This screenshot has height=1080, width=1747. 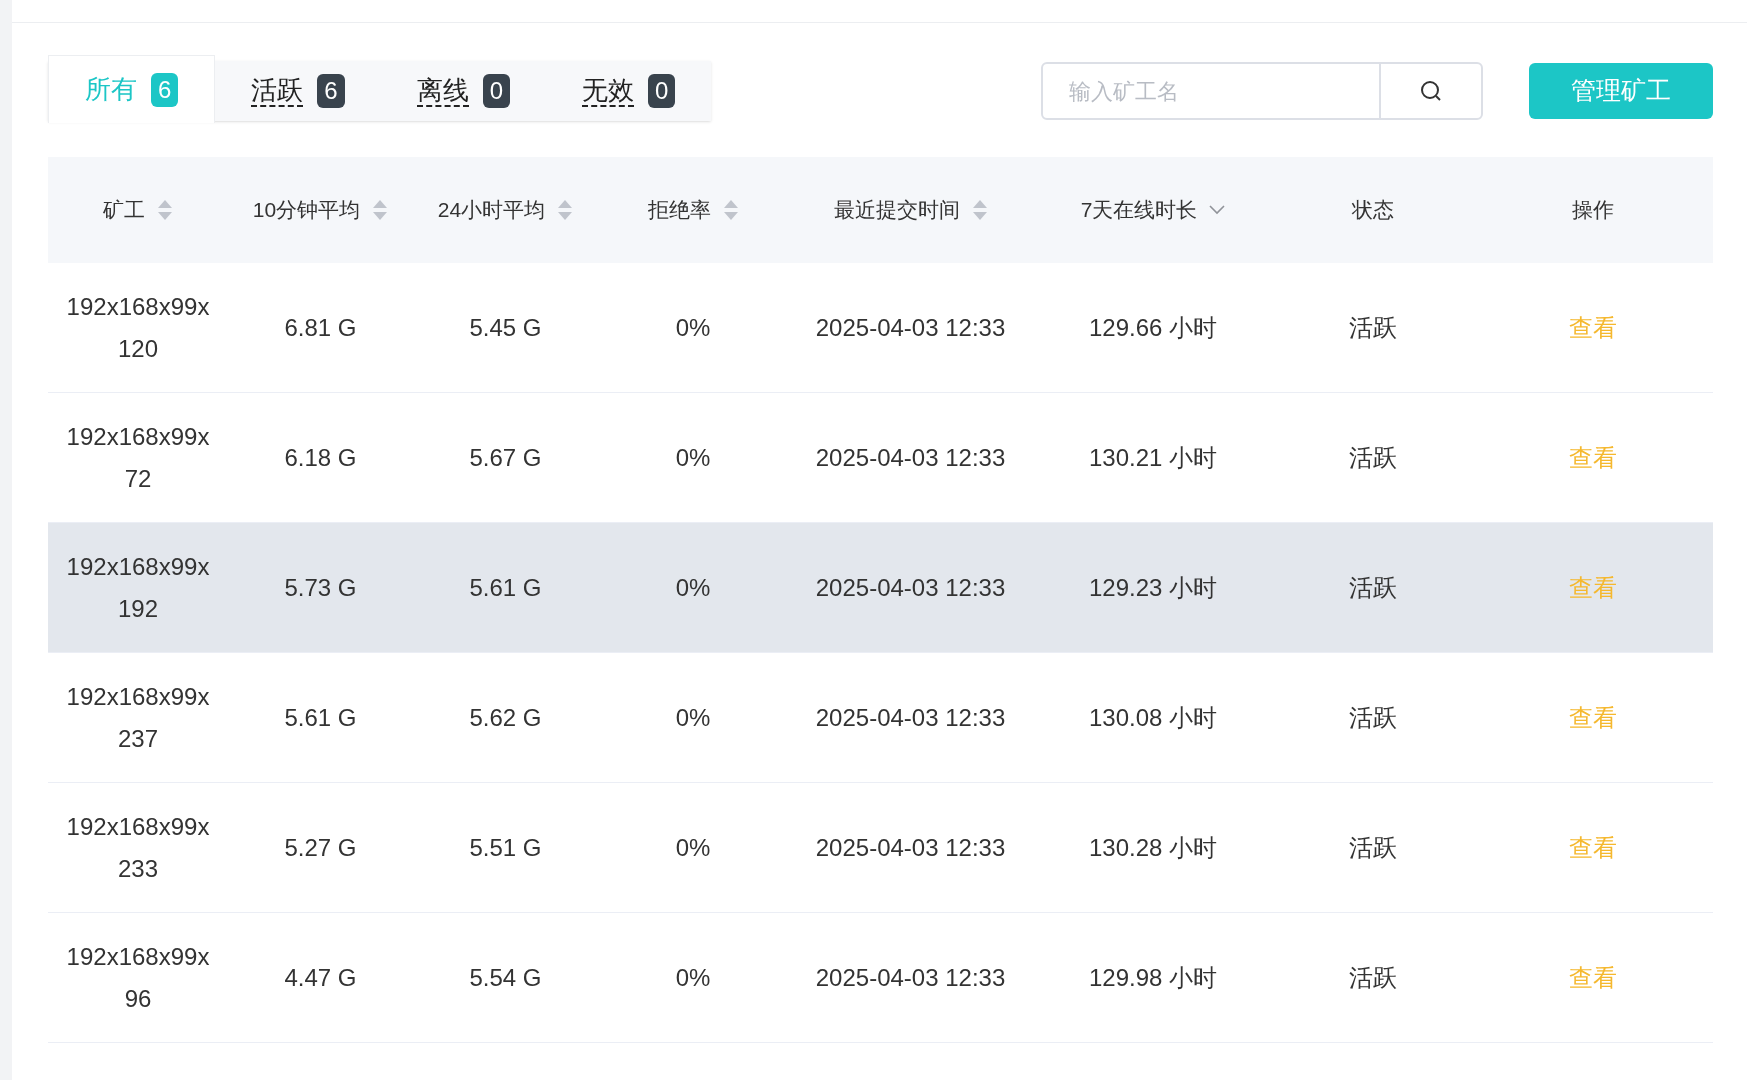 What do you see at coordinates (111, 89) in the screenshot?
I see `tab-label: 所有` at bounding box center [111, 89].